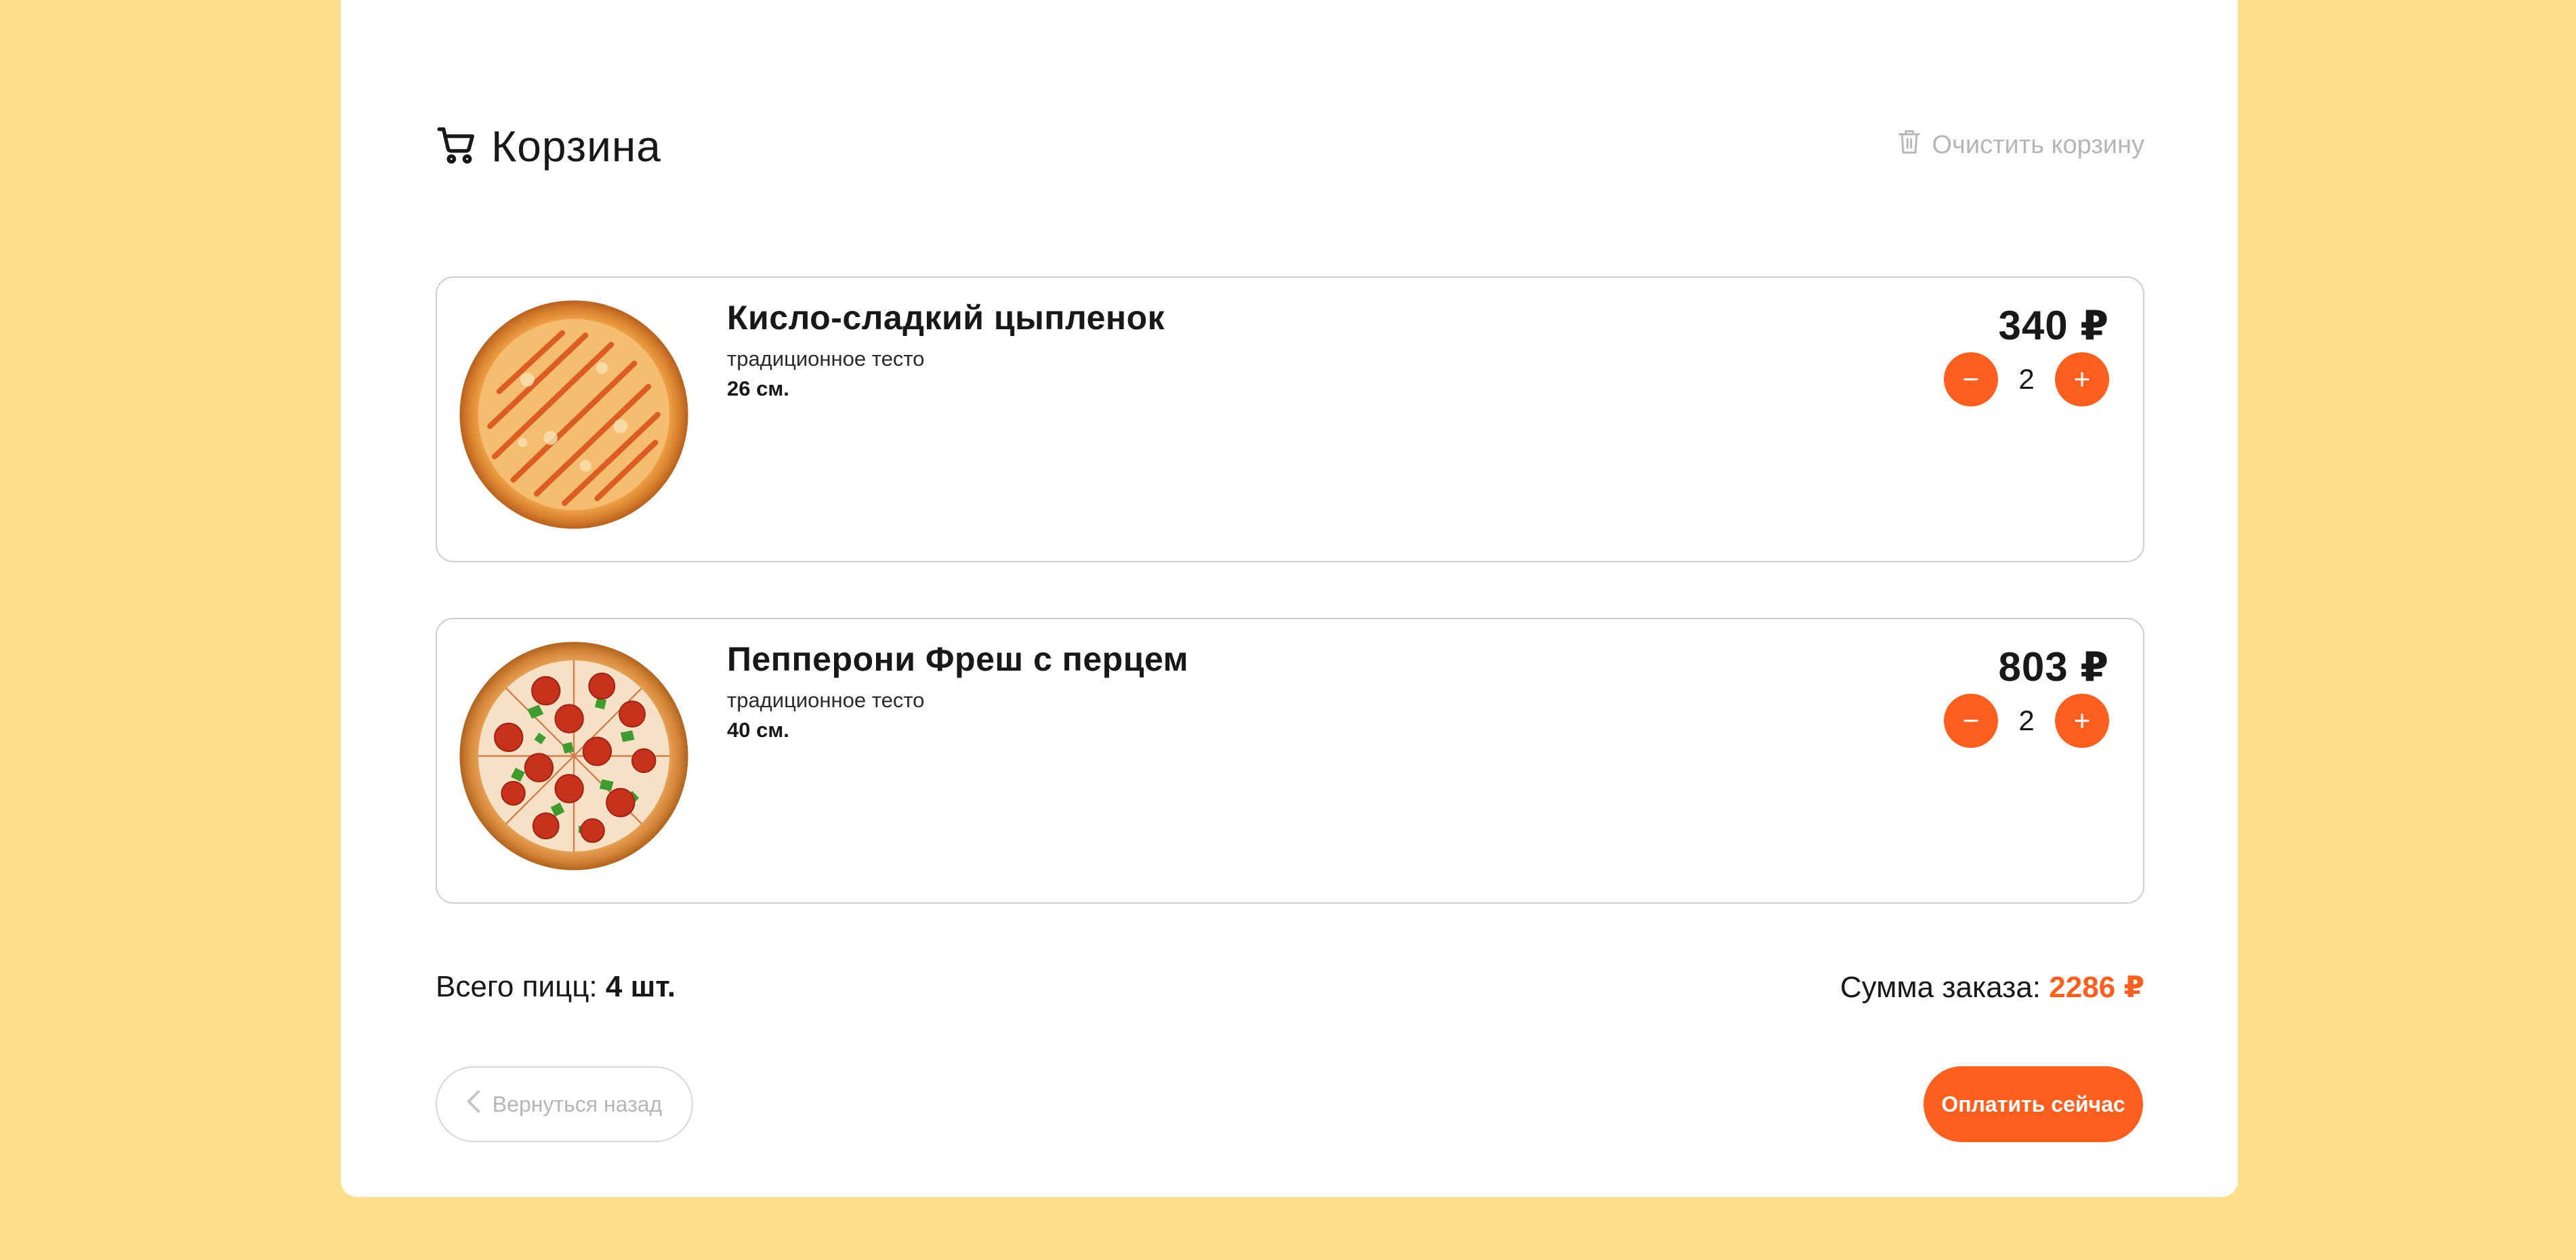 The width and height of the screenshot is (2576, 1260). I want to click on trash-icon, so click(1914, 145).